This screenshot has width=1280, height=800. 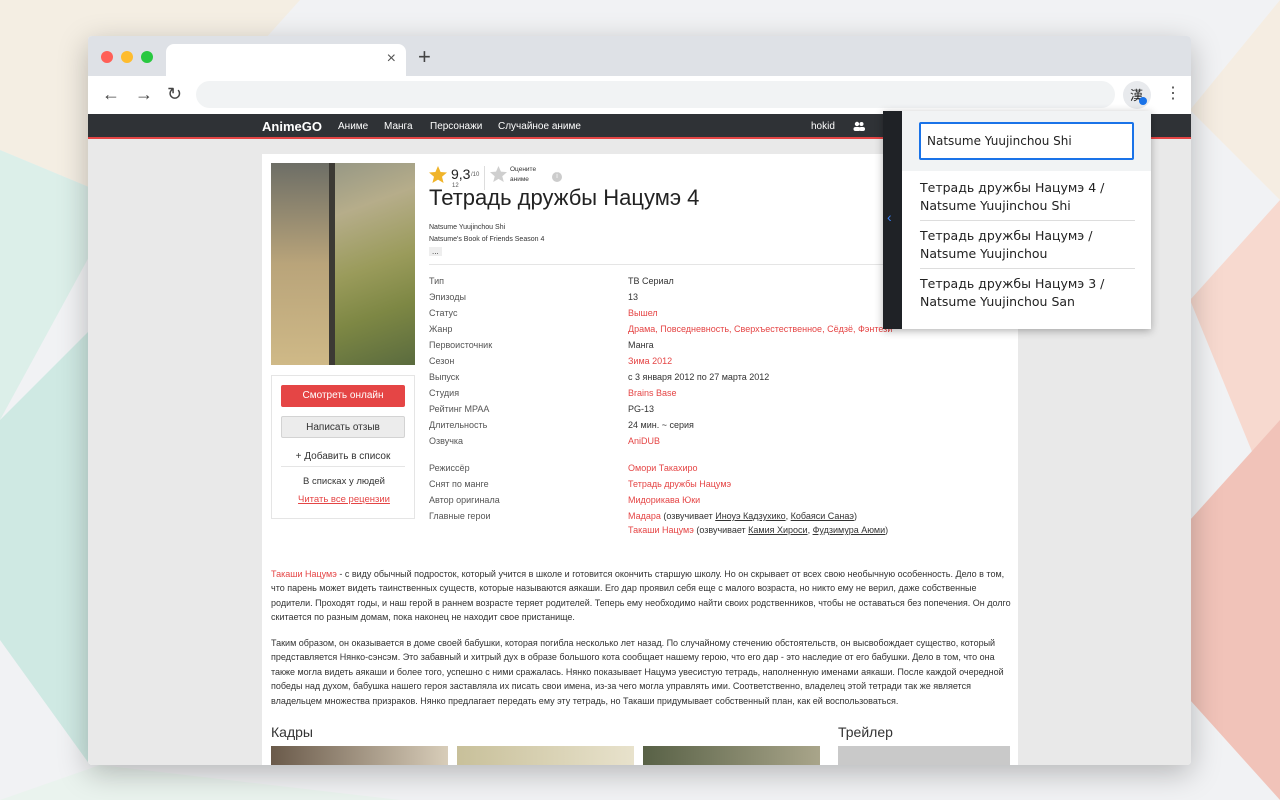 I want to click on popup-side-strip: ‹, so click(x=892, y=220).